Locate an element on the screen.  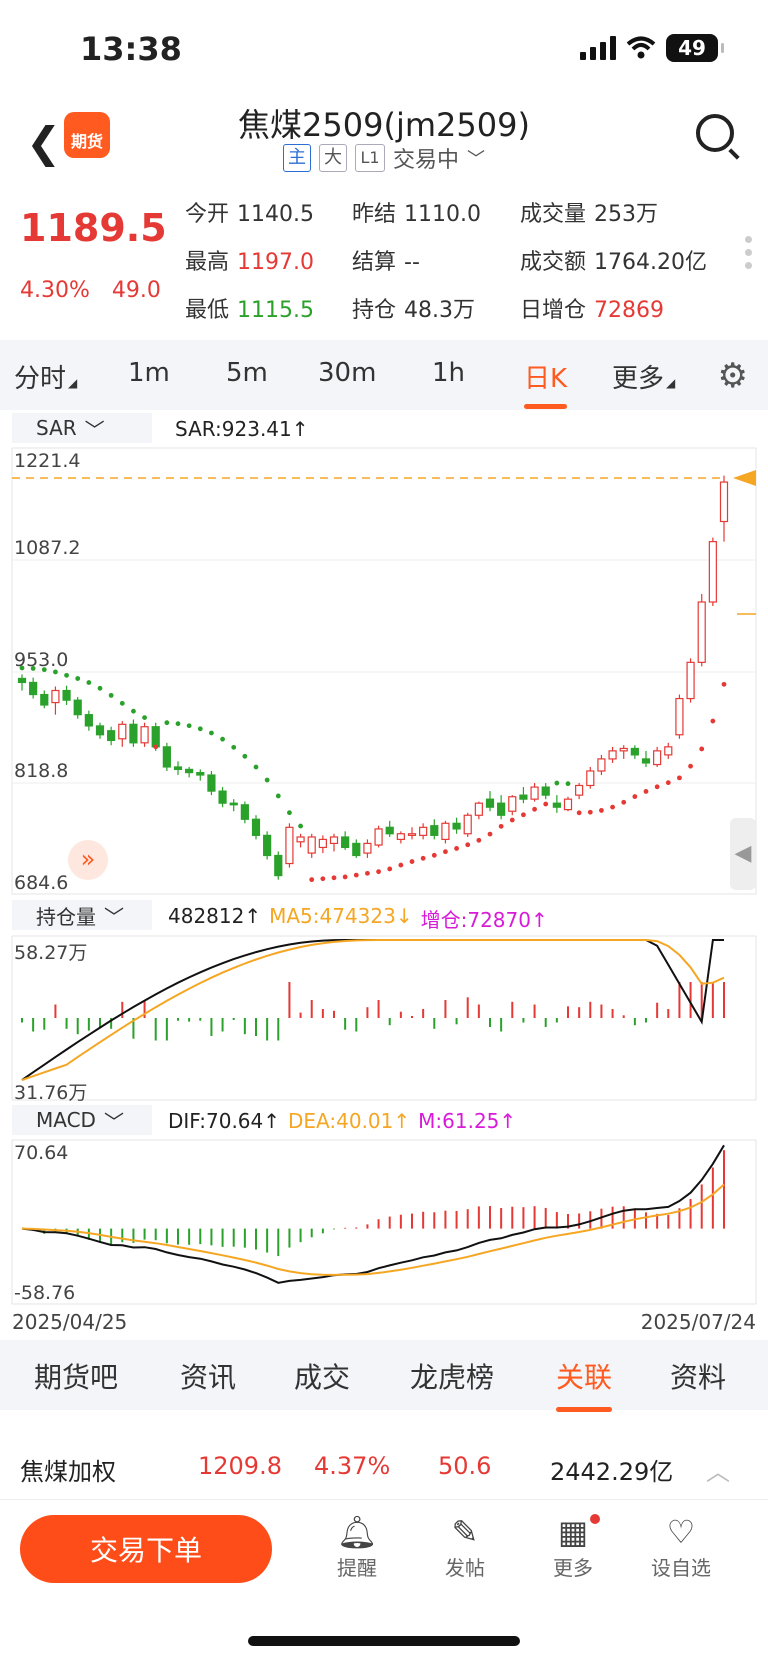
home-indicator is located at coordinates (384, 1641).